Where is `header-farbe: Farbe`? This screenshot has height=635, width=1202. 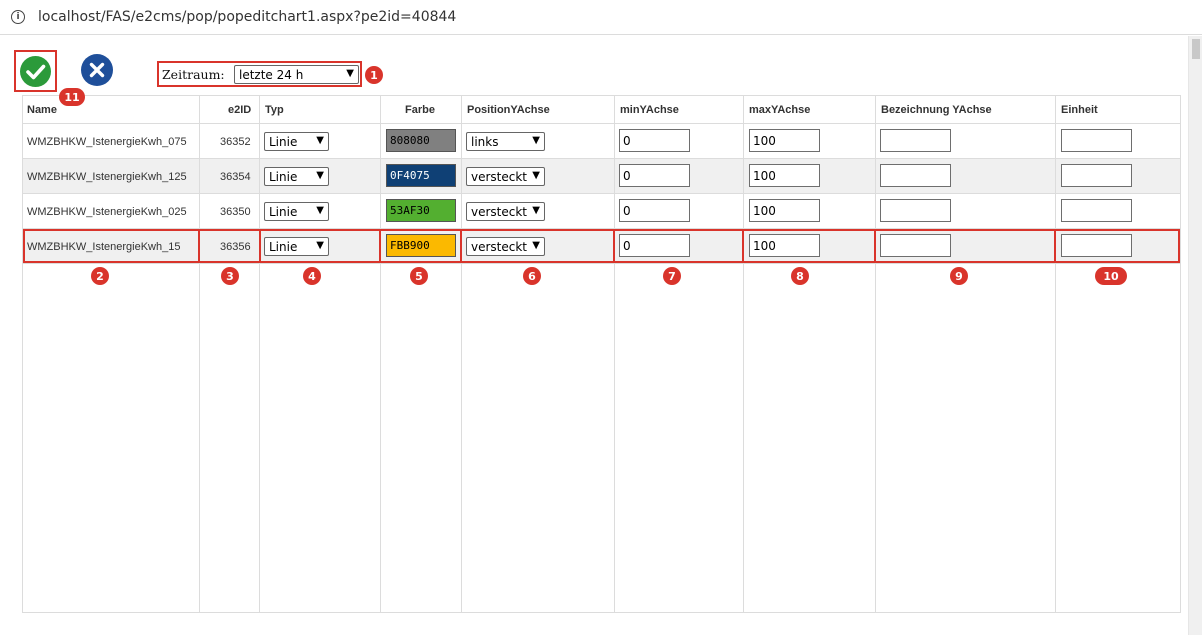 header-farbe: Farbe is located at coordinates (420, 110).